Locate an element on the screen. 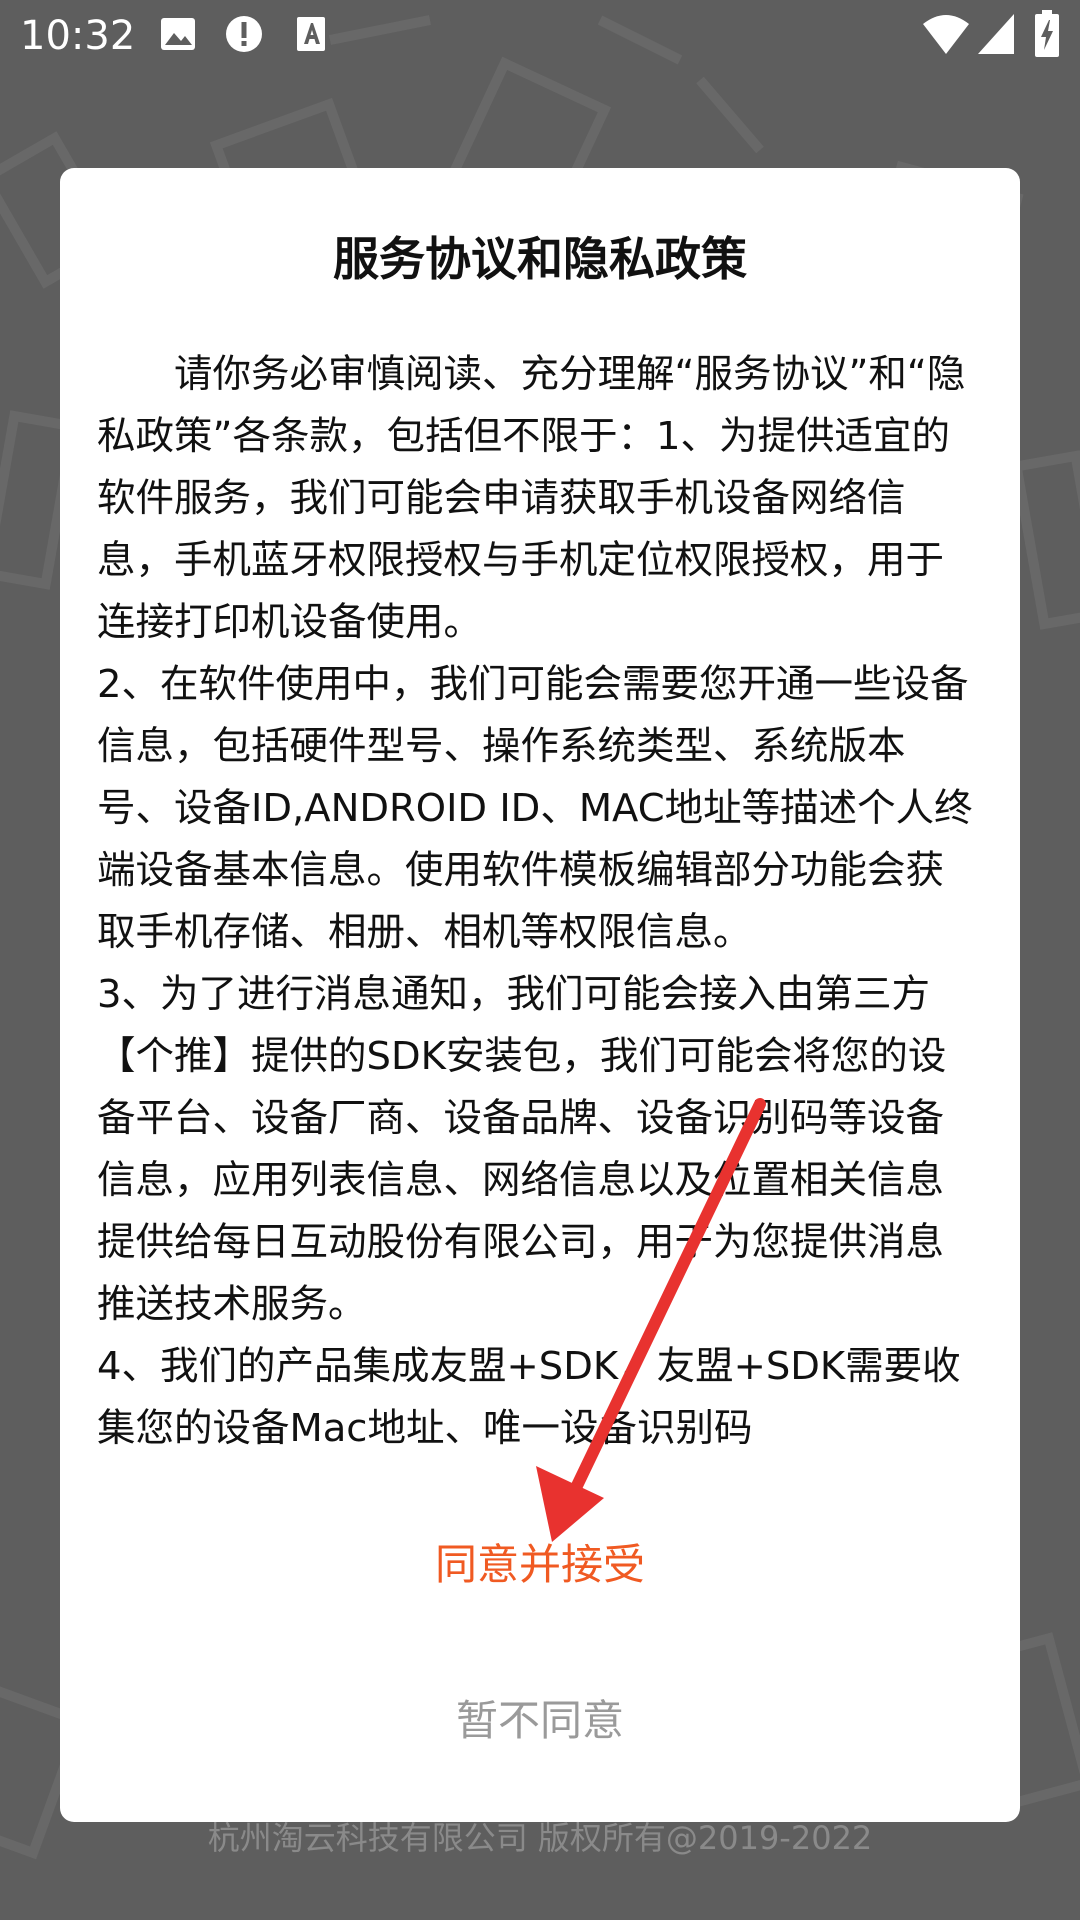 The width and height of the screenshot is (1080, 1920). accept-button: 同意并接受 is located at coordinates (540, 1565).